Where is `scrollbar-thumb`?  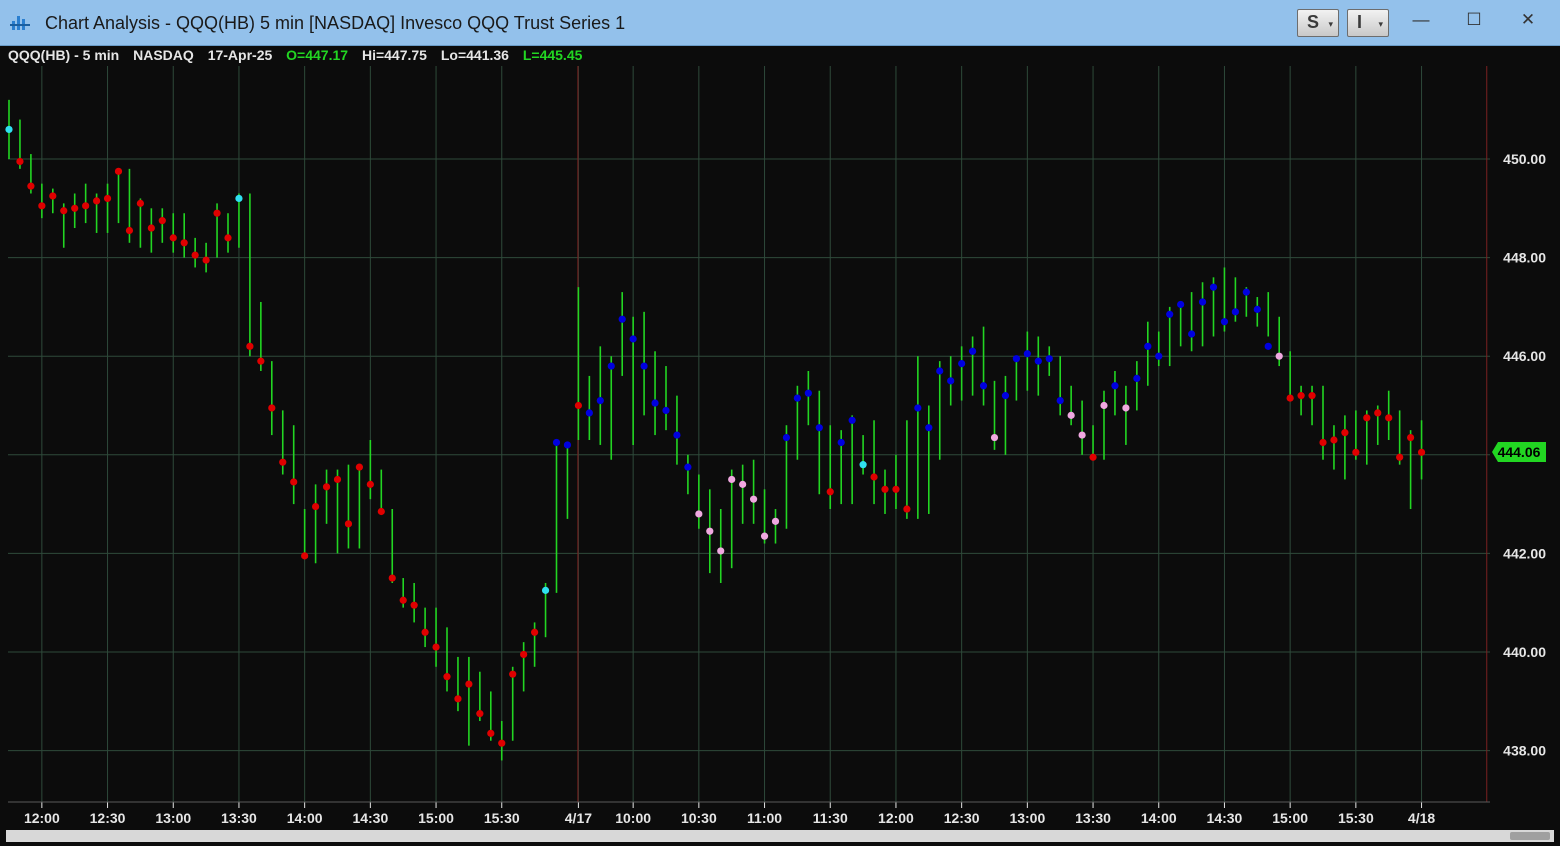 scrollbar-thumb is located at coordinates (1530, 836).